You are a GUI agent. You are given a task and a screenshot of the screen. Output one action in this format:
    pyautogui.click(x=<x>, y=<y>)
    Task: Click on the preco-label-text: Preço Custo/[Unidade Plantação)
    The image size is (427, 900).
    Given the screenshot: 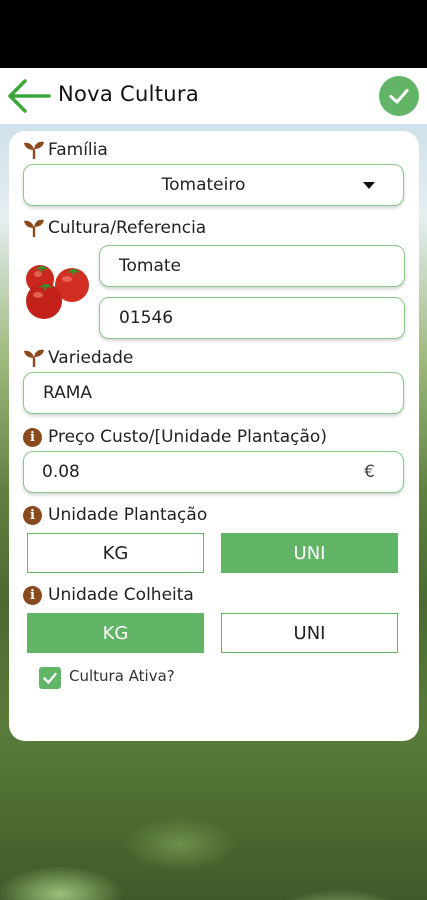 What is the action you would take?
    pyautogui.click(x=187, y=437)
    